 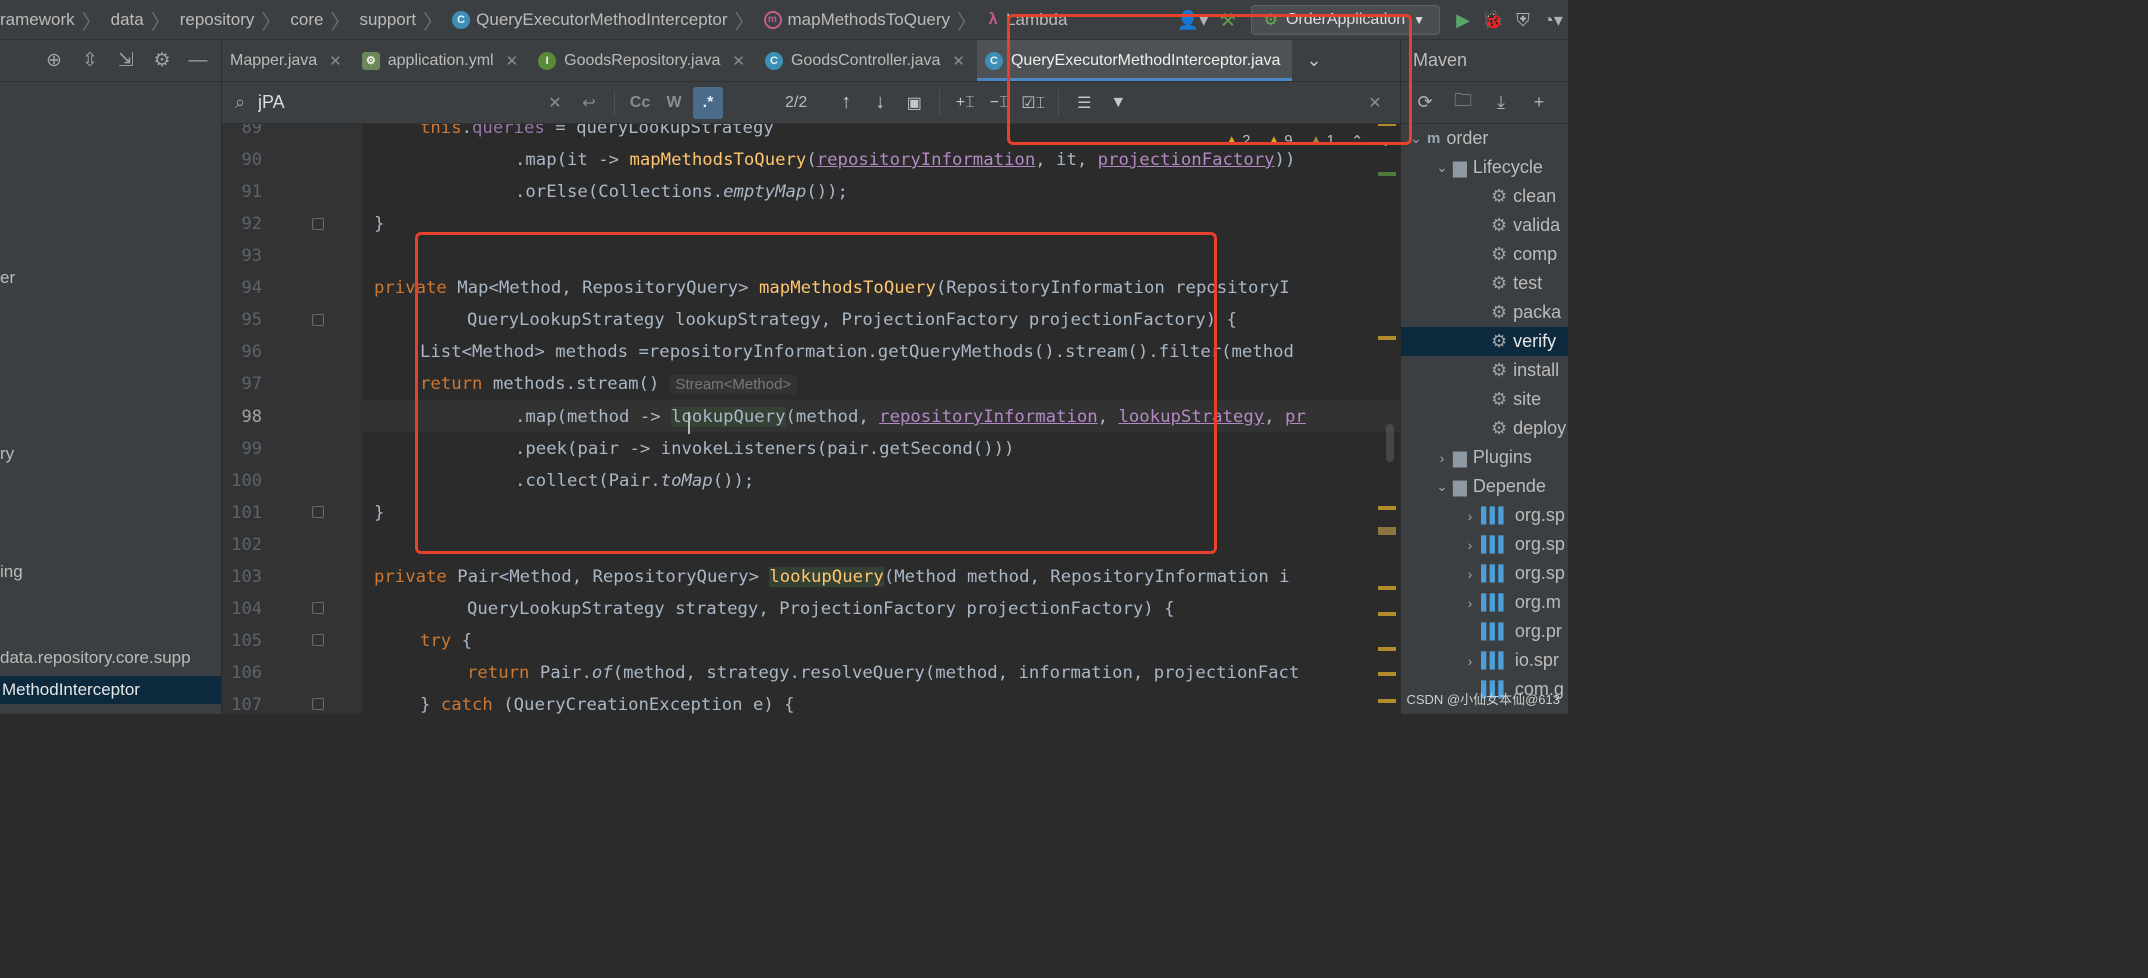 What do you see at coordinates (162, 61) in the screenshot?
I see `gear-icon: ⚙` at bounding box center [162, 61].